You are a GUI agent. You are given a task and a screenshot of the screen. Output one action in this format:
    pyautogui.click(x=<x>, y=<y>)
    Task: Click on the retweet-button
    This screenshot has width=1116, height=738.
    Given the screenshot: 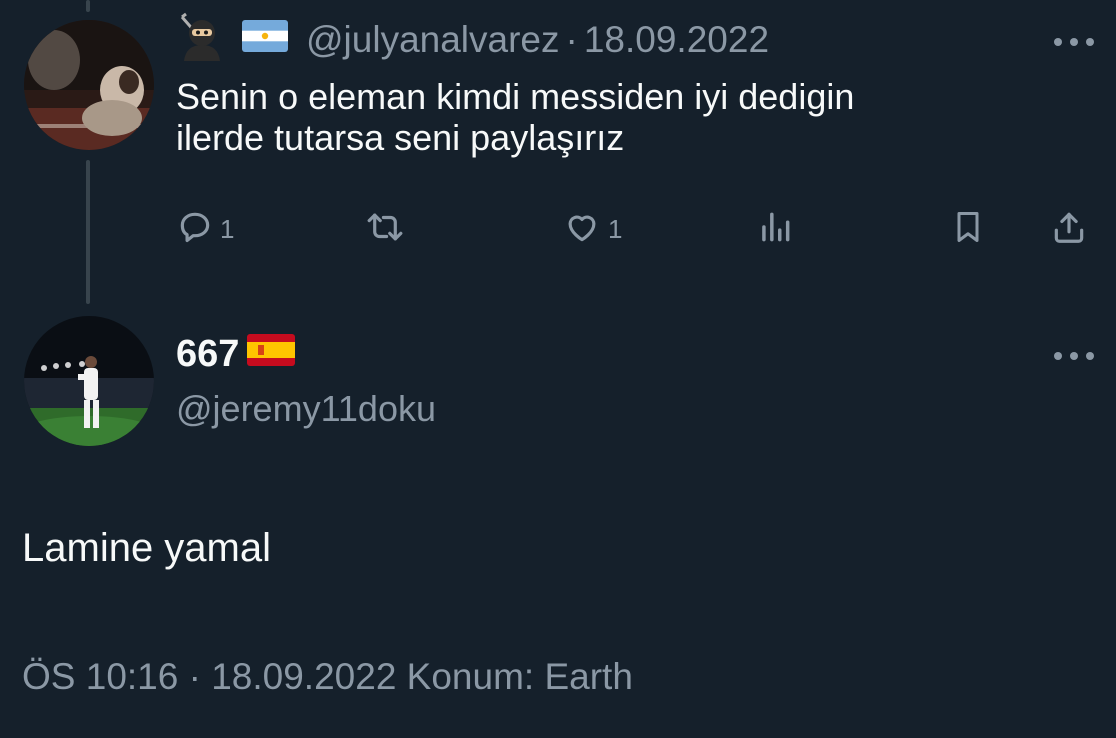 What is the action you would take?
    pyautogui.click(x=385, y=229)
    